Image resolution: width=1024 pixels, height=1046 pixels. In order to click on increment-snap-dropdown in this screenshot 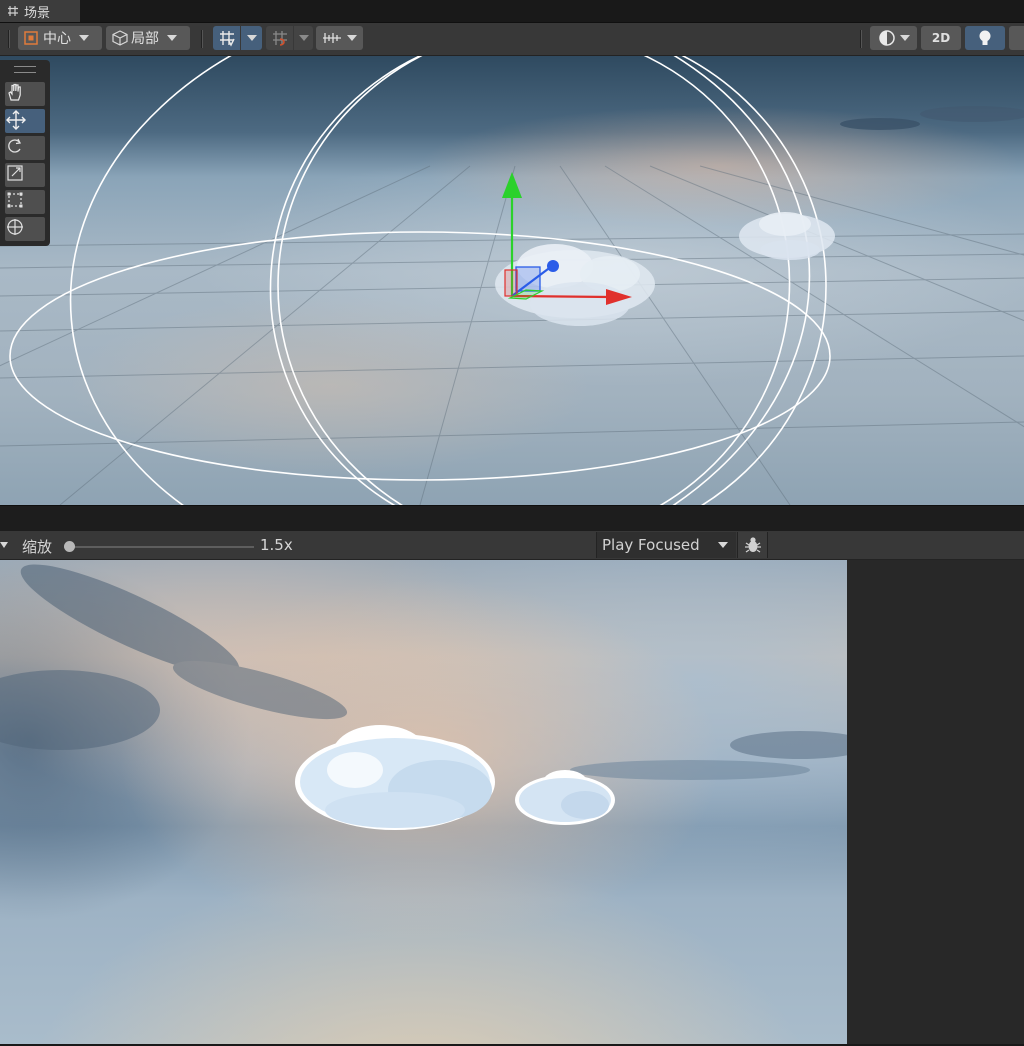, I will do `click(303, 38)`.